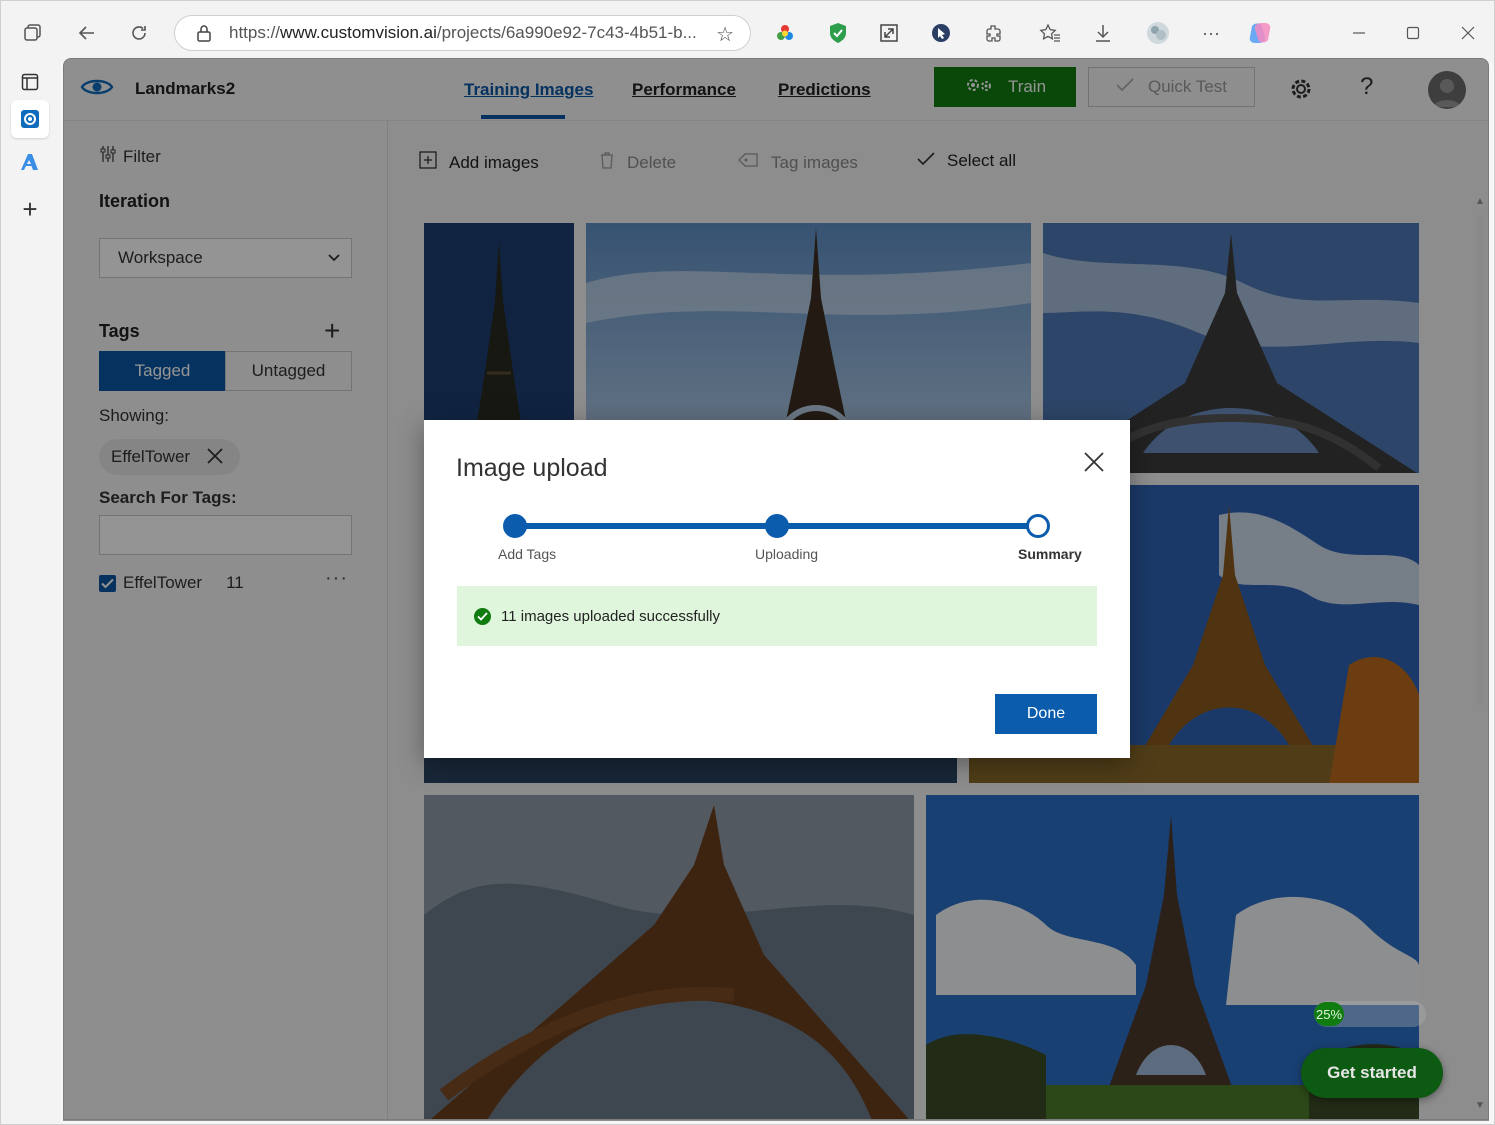  What do you see at coordinates (1372, 1073) in the screenshot?
I see `get-started-button: Get started` at bounding box center [1372, 1073].